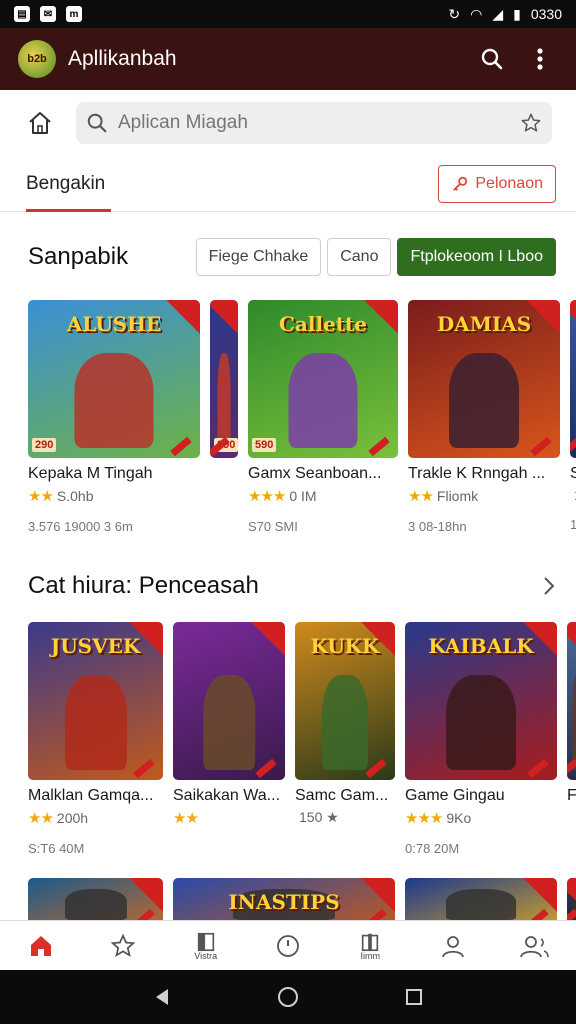 This screenshot has width=576, height=1024. I want to click on game-card: JUSVEK Malklan Gamqa... ★★ 200h S:T6 40M, so click(95, 739).